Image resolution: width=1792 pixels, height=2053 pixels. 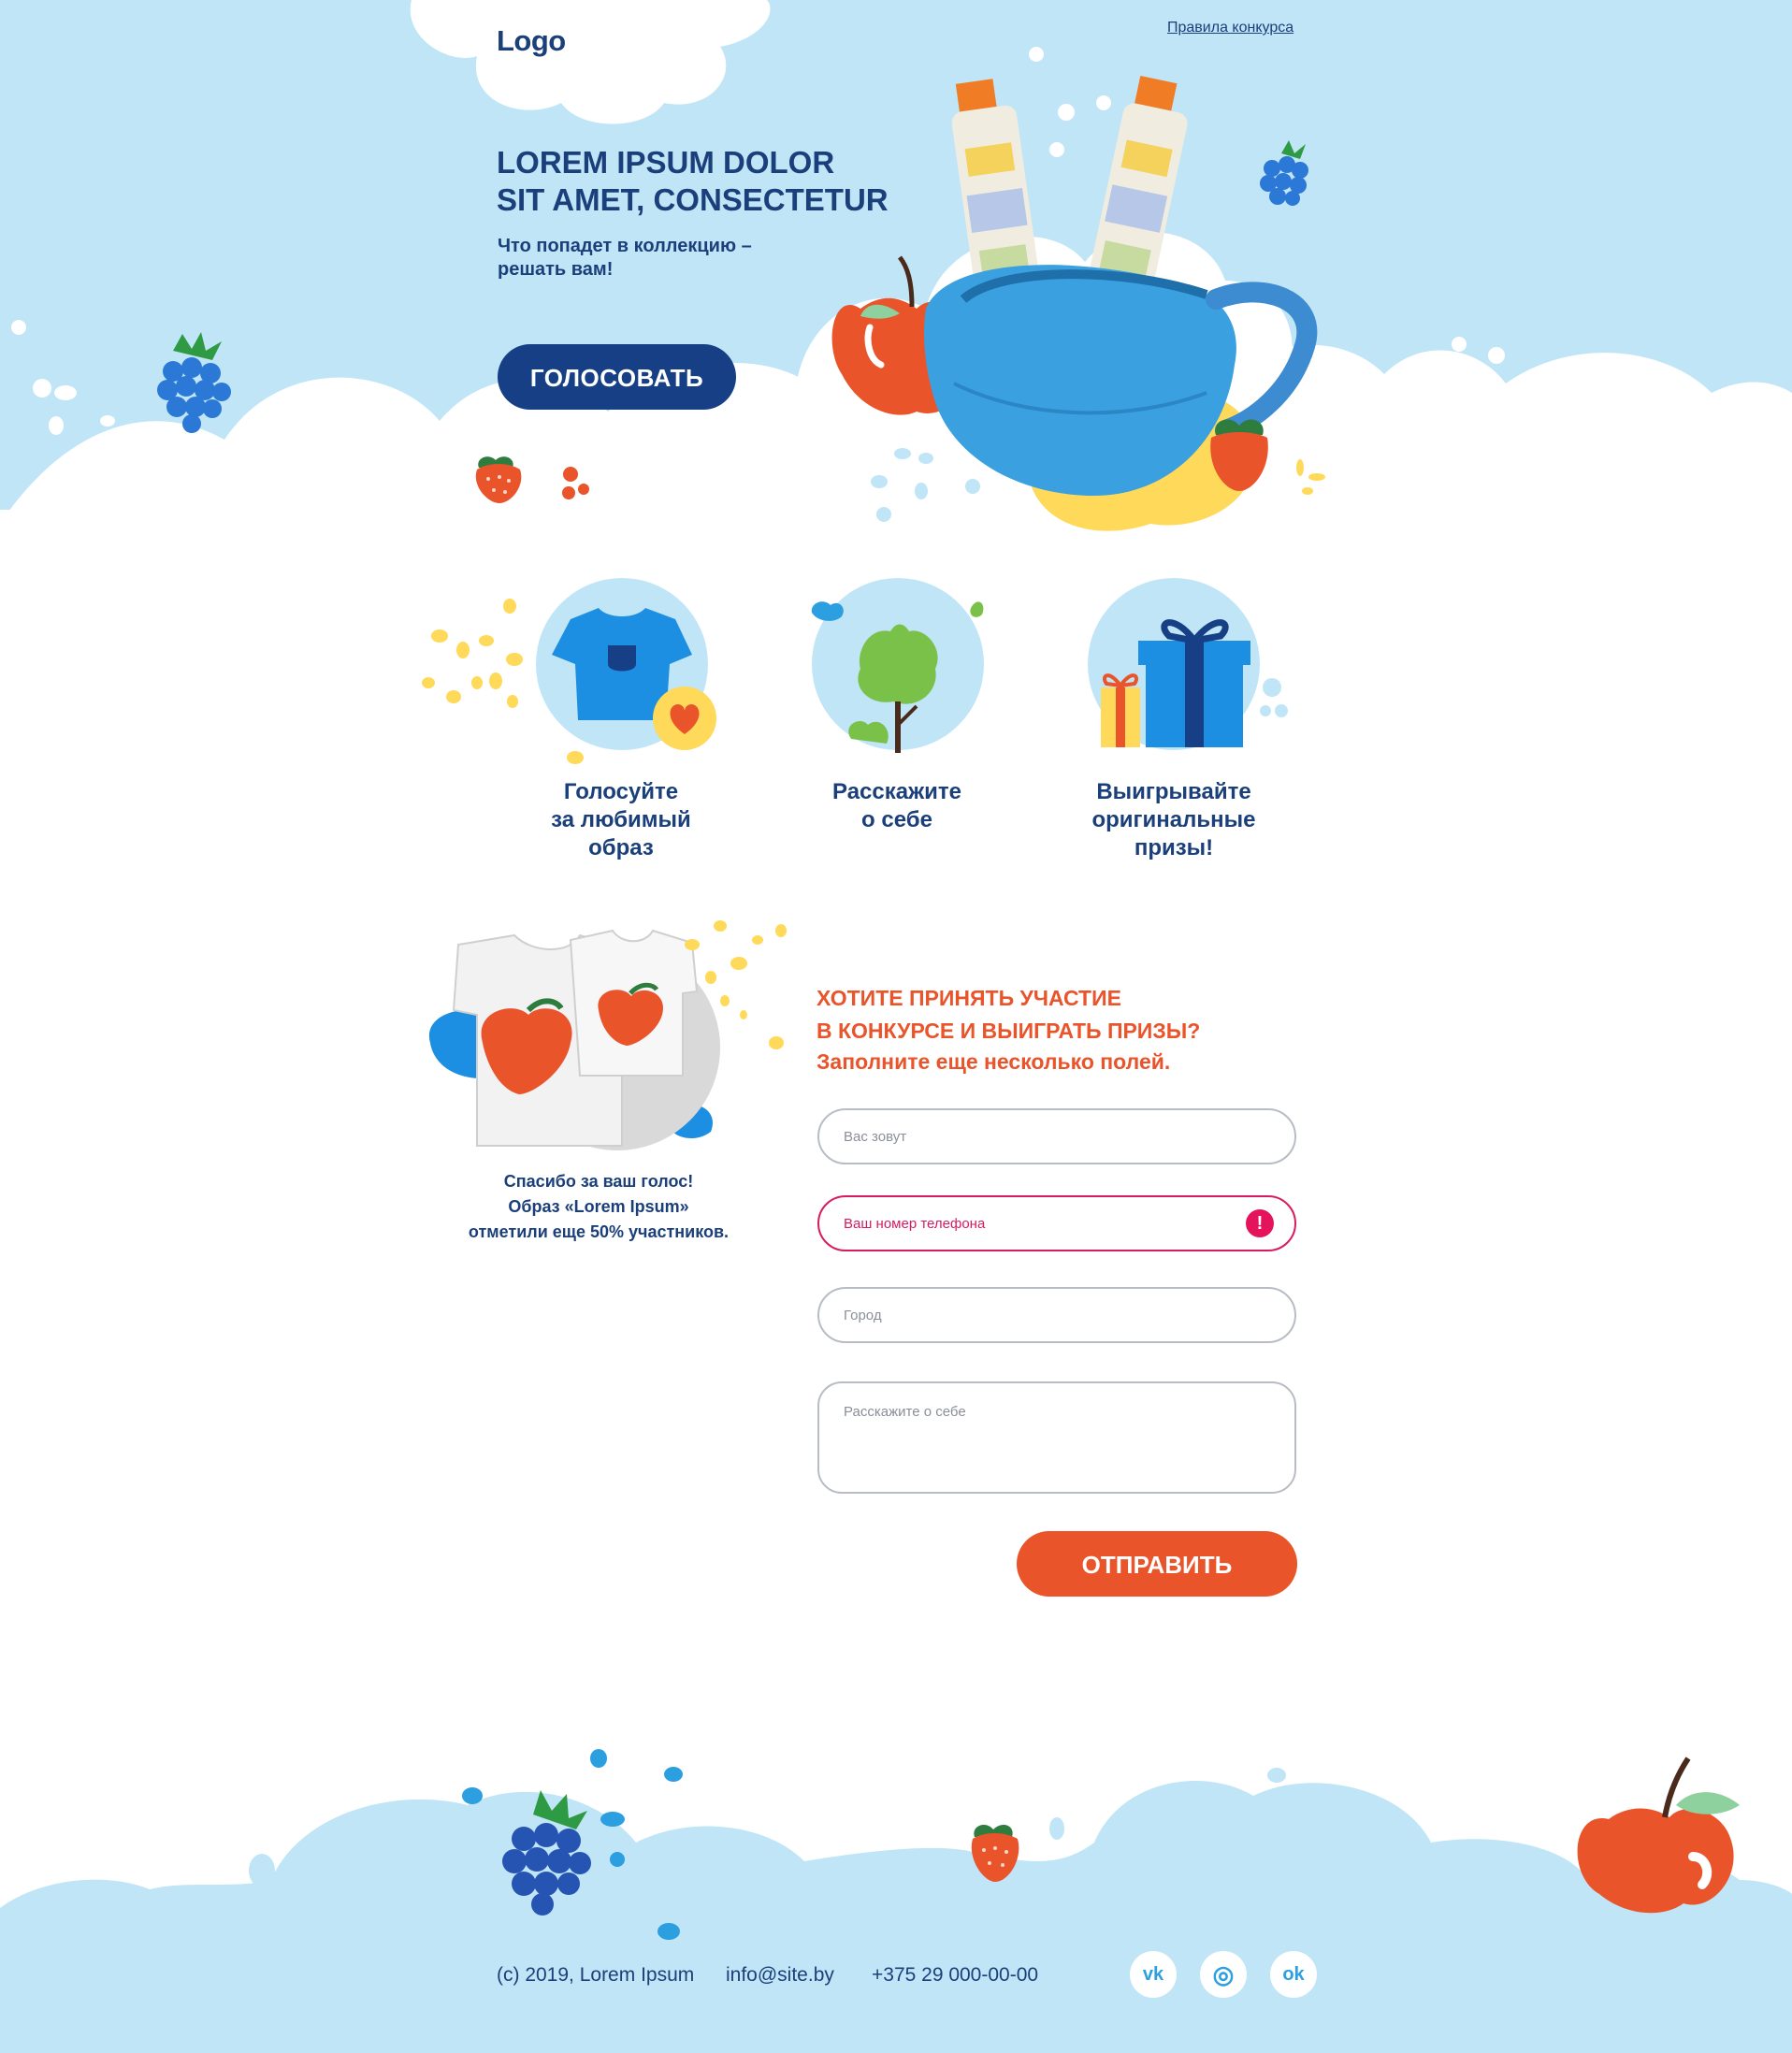 I want to click on feature-vote-line3: образ, so click(x=621, y=847).